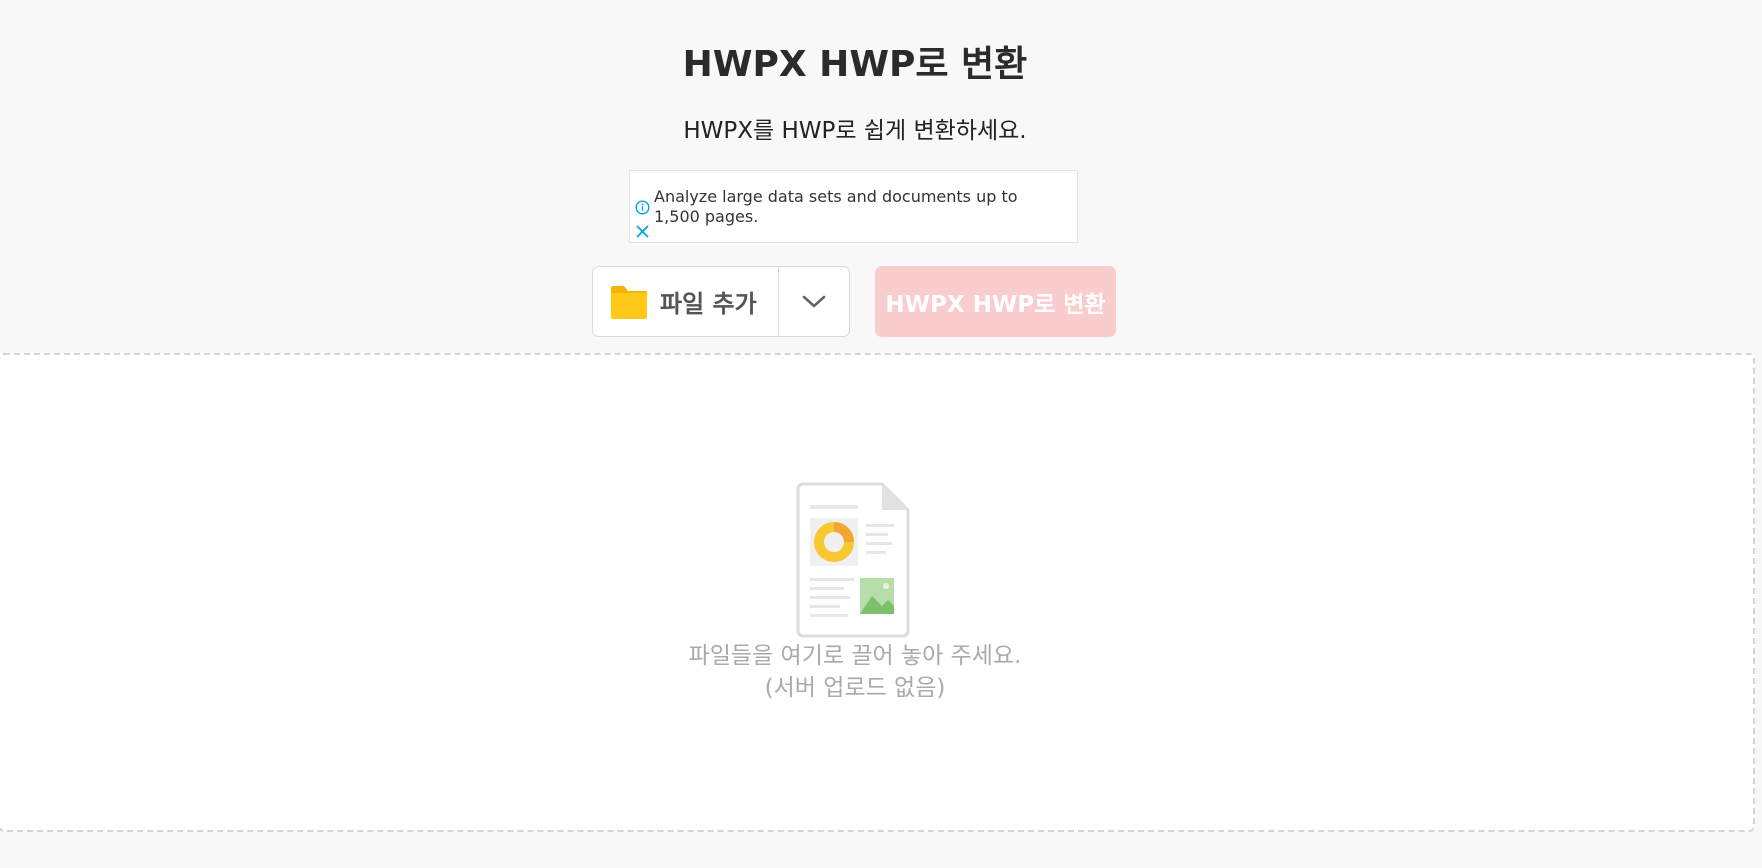 The image size is (1762, 868). What do you see at coordinates (855, 688) in the screenshot?
I see `dropzone-note: (서버 업로드 없음)` at bounding box center [855, 688].